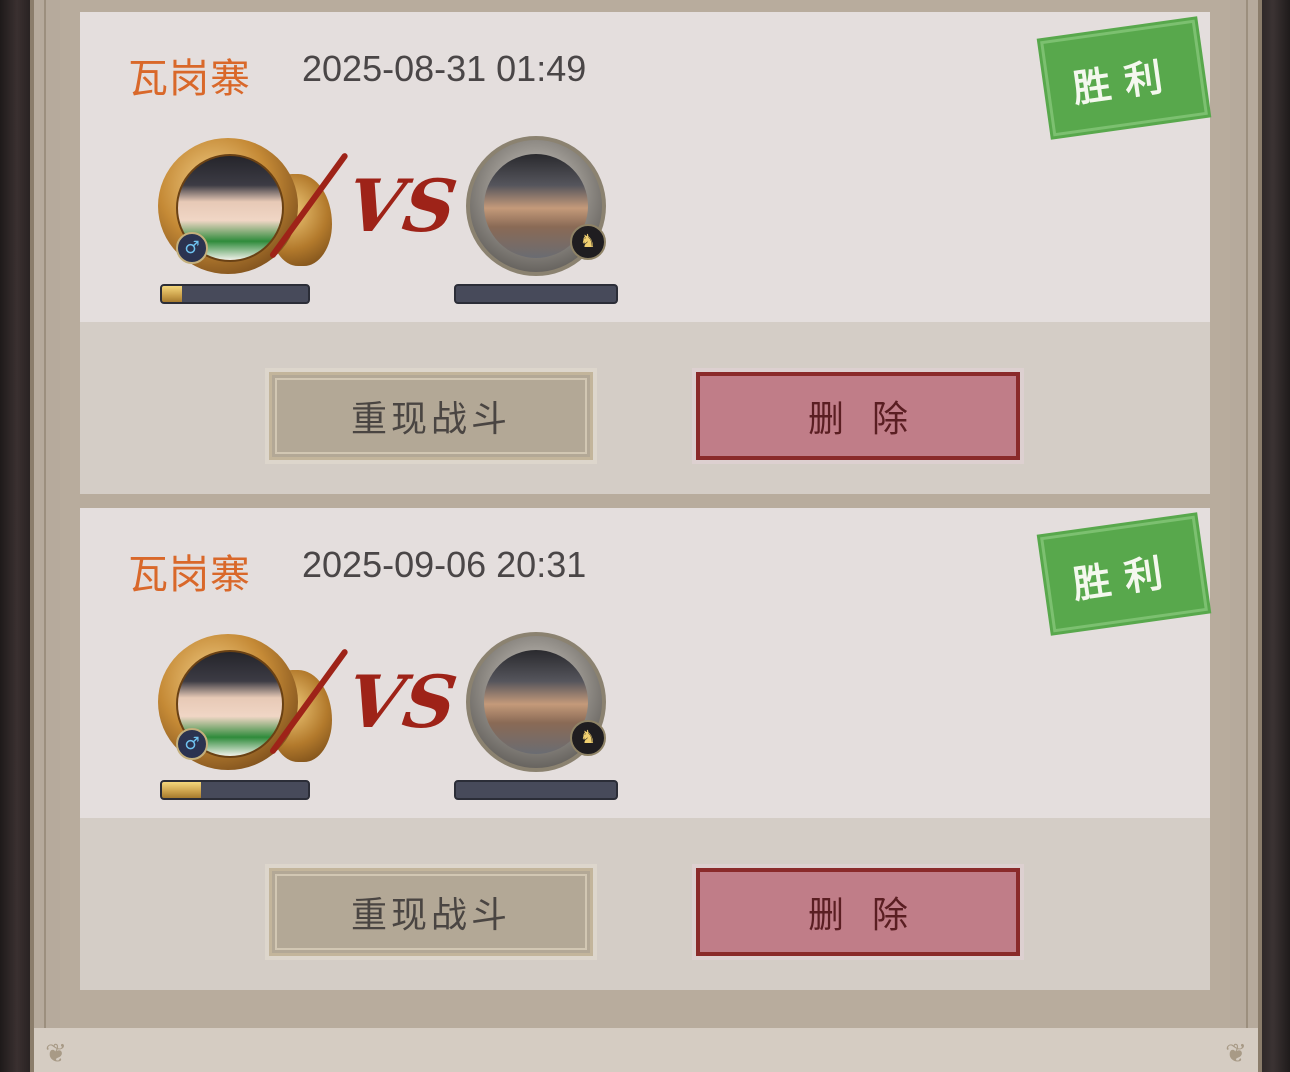 The width and height of the screenshot is (1290, 1072). Describe the element at coordinates (646, 1050) in the screenshot. I see `panel-footer: ❦ ❦` at that location.